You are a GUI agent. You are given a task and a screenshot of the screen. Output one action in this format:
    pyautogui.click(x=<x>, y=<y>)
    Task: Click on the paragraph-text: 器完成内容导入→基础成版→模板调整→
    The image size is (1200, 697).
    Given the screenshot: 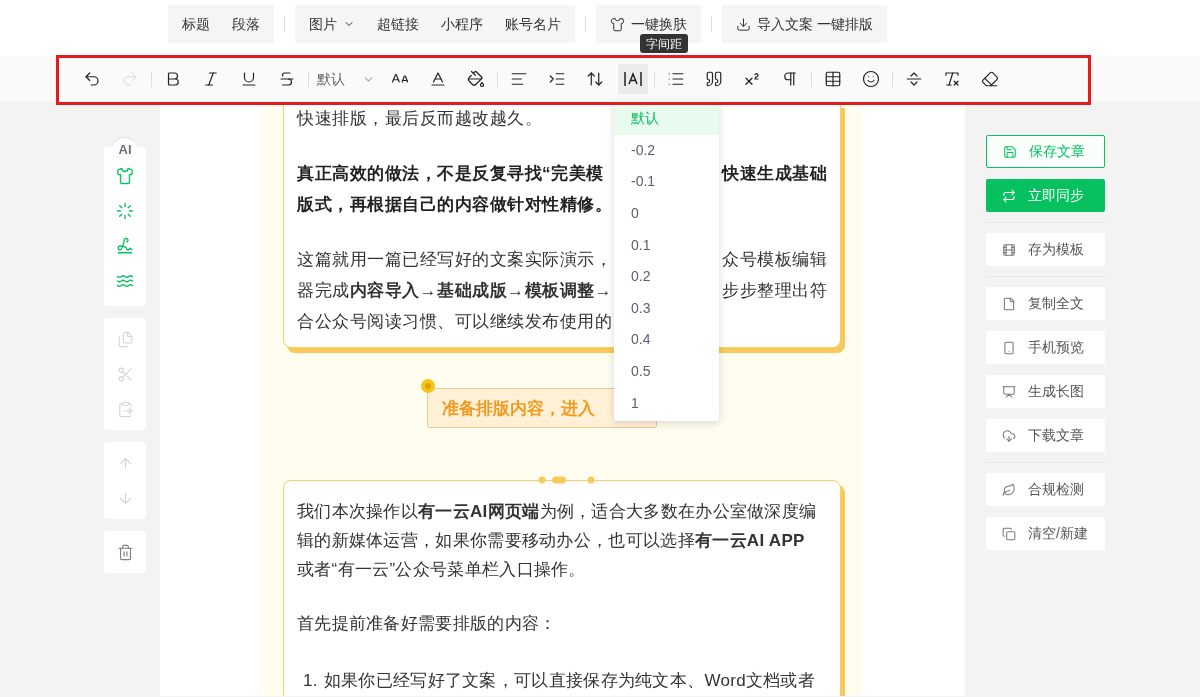 What is the action you would take?
    pyautogui.click(x=454, y=290)
    